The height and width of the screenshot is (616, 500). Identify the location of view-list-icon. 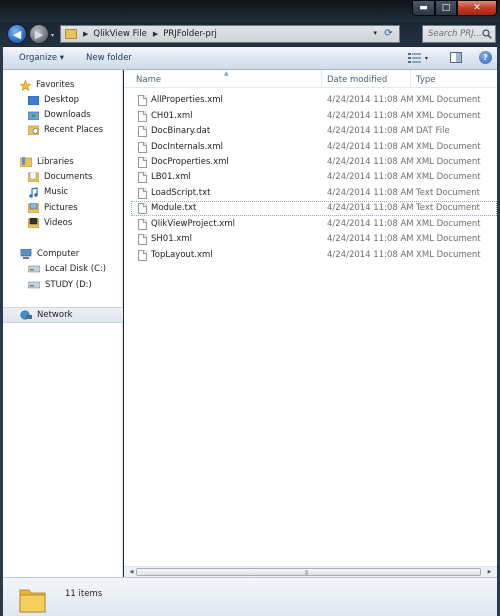
(414, 58).